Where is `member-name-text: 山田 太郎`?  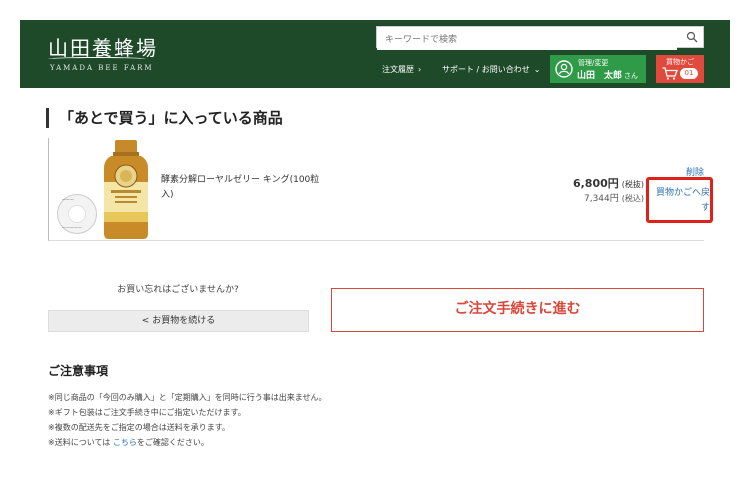
member-name-text: 山田 太郎 is located at coordinates (600, 76).